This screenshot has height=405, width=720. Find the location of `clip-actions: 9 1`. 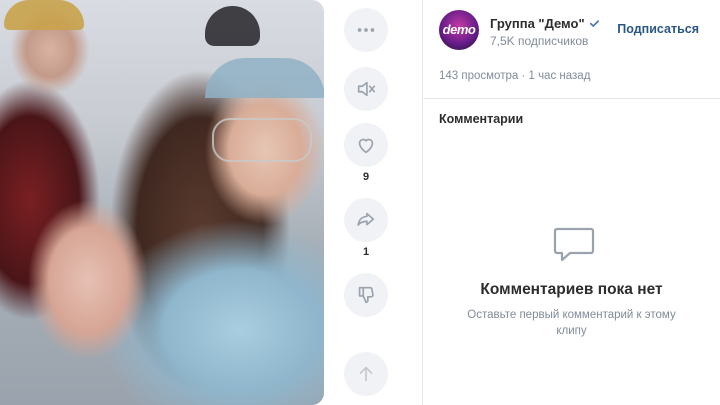

clip-actions: 9 1 is located at coordinates (366, 202).